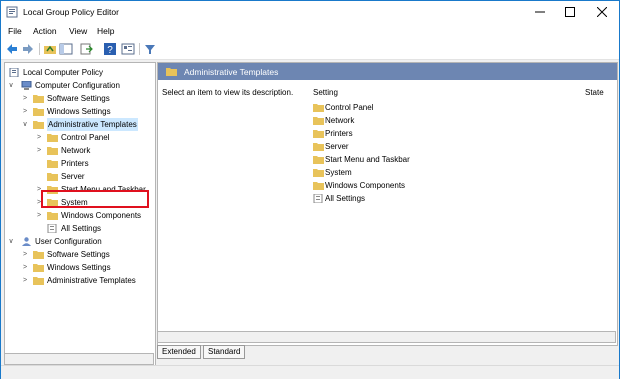 The height and width of the screenshot is (379, 620). I want to click on list-item-label: Network, so click(340, 120).